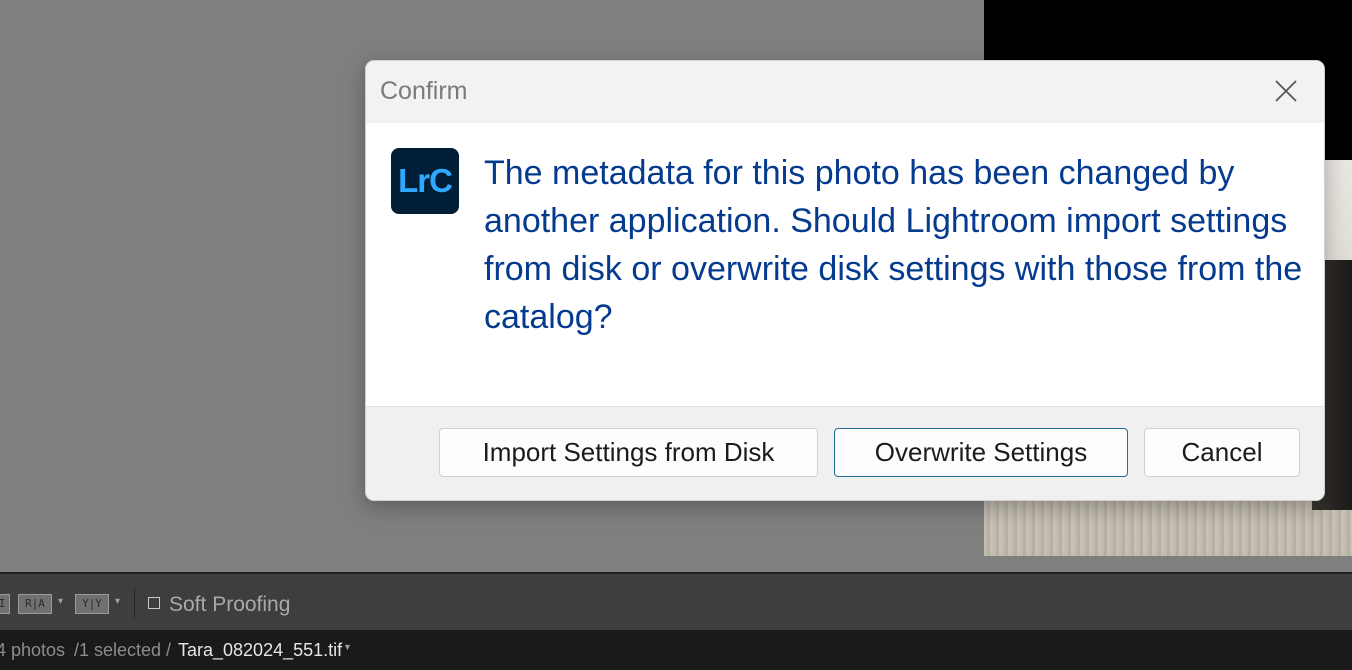 The image size is (1352, 670). I want to click on before-after-dropdown-icon: ▾, so click(60, 601).